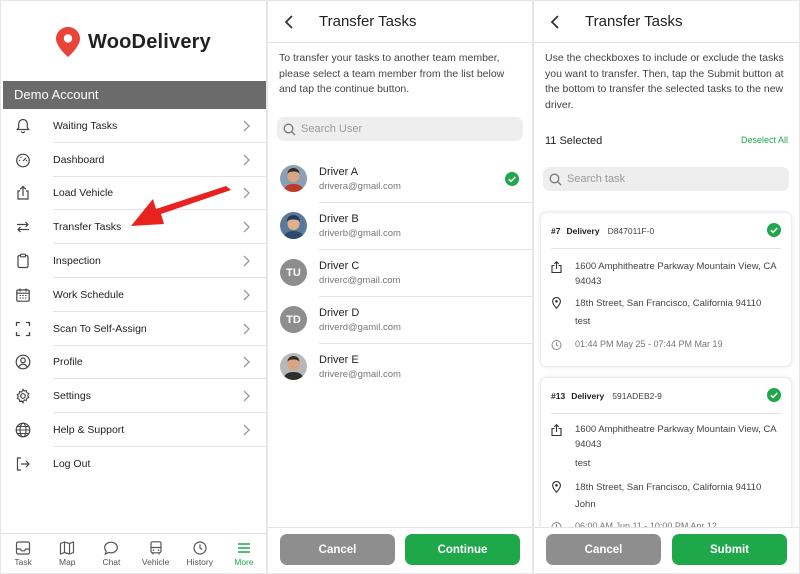 This screenshot has width=800, height=574. What do you see at coordinates (649, 344) in the screenshot?
I see `time-window: 01:44 PM May 25 - 07:44 PM Mar 19` at bounding box center [649, 344].